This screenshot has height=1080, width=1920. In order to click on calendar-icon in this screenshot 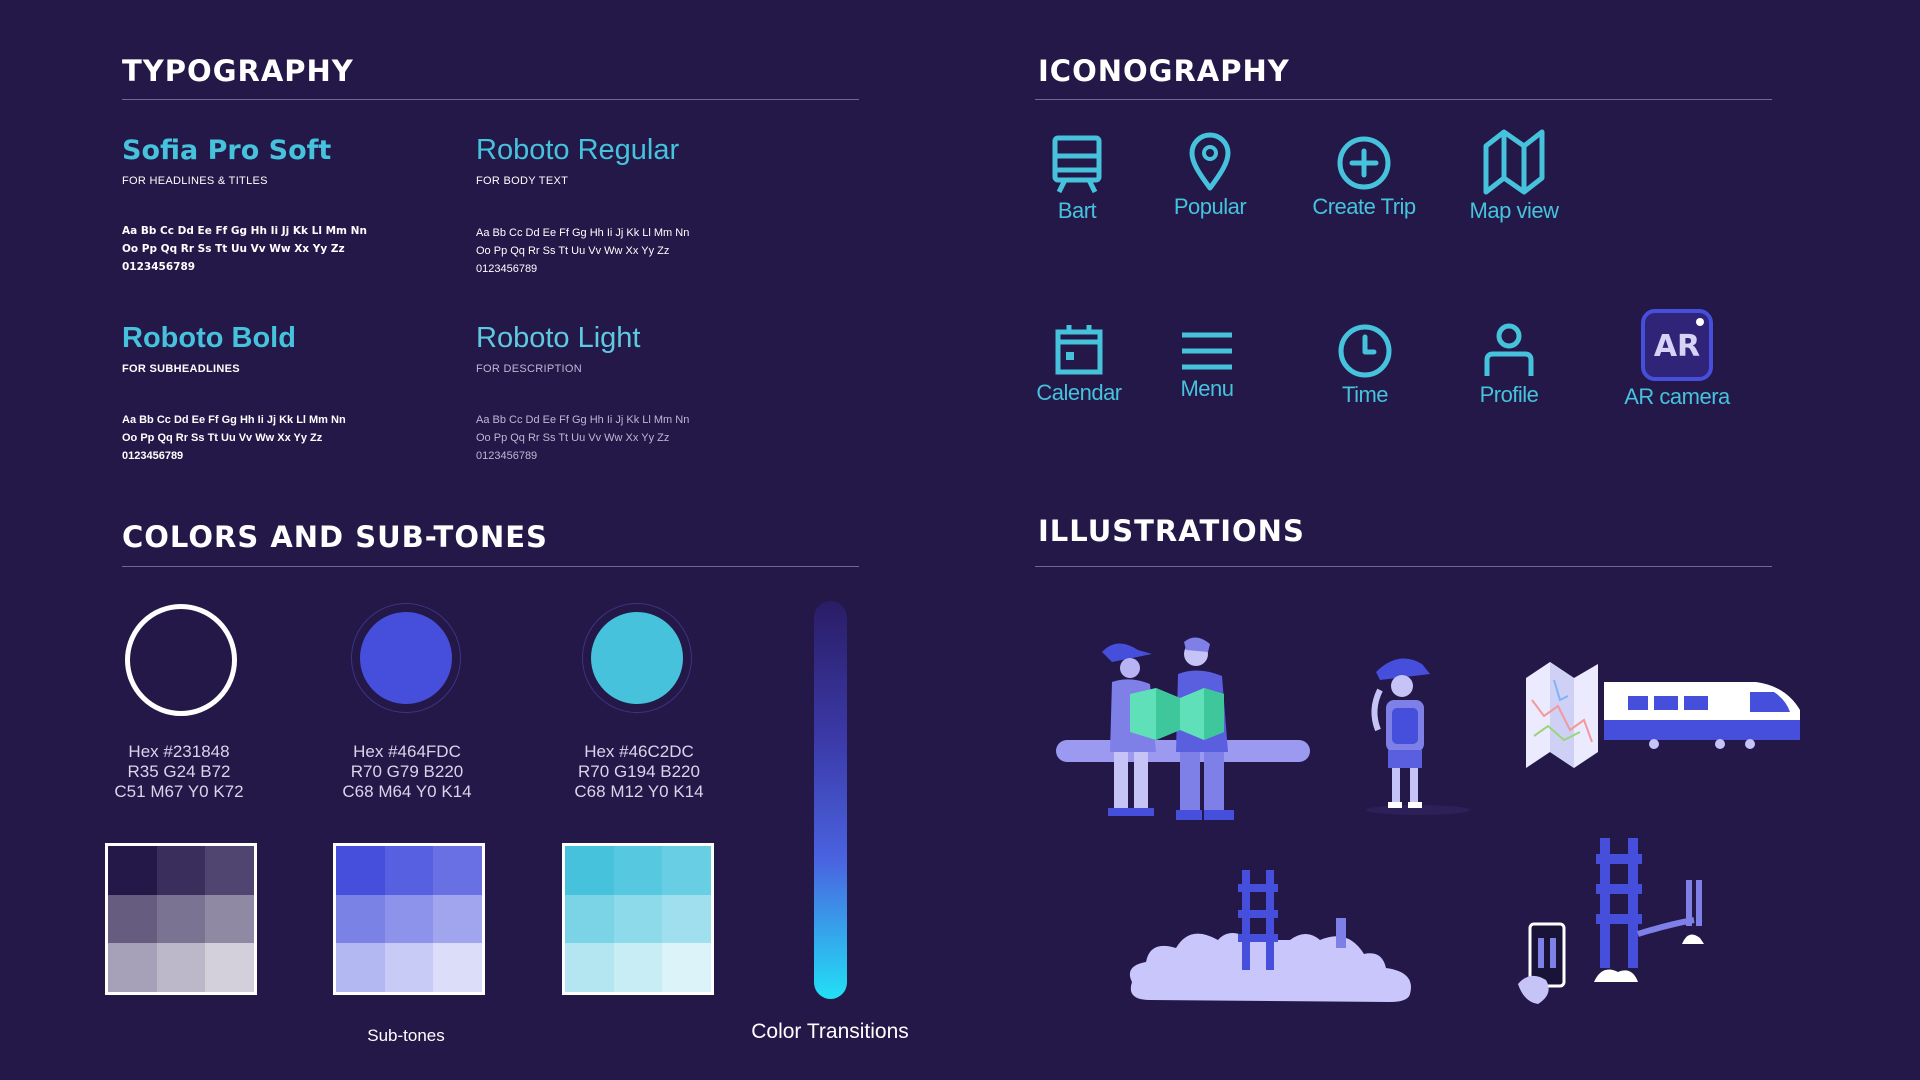, I will do `click(1079, 350)`.